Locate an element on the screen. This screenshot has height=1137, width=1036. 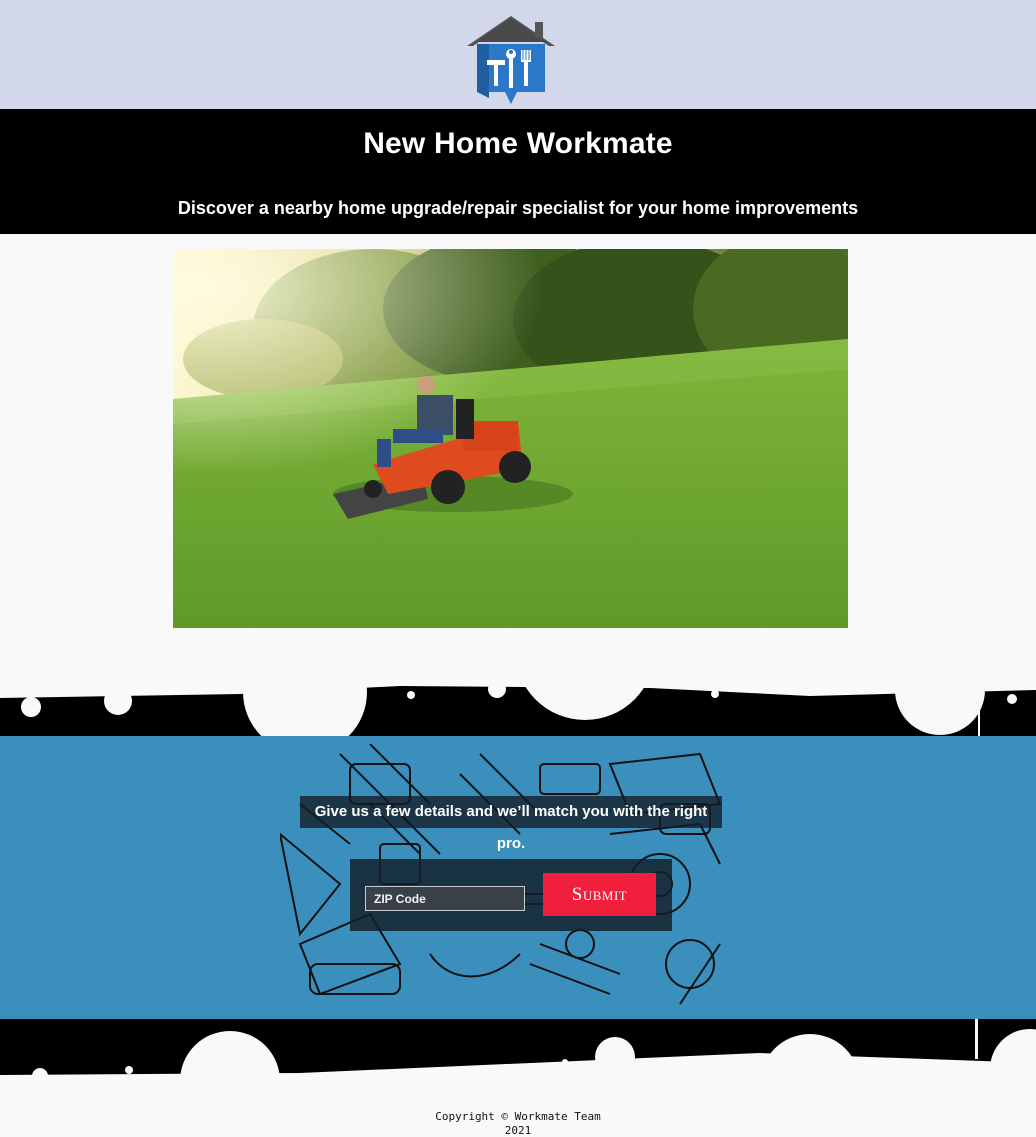
footer: Copyright © Workmate Team 2021 is located at coordinates (518, 1123).